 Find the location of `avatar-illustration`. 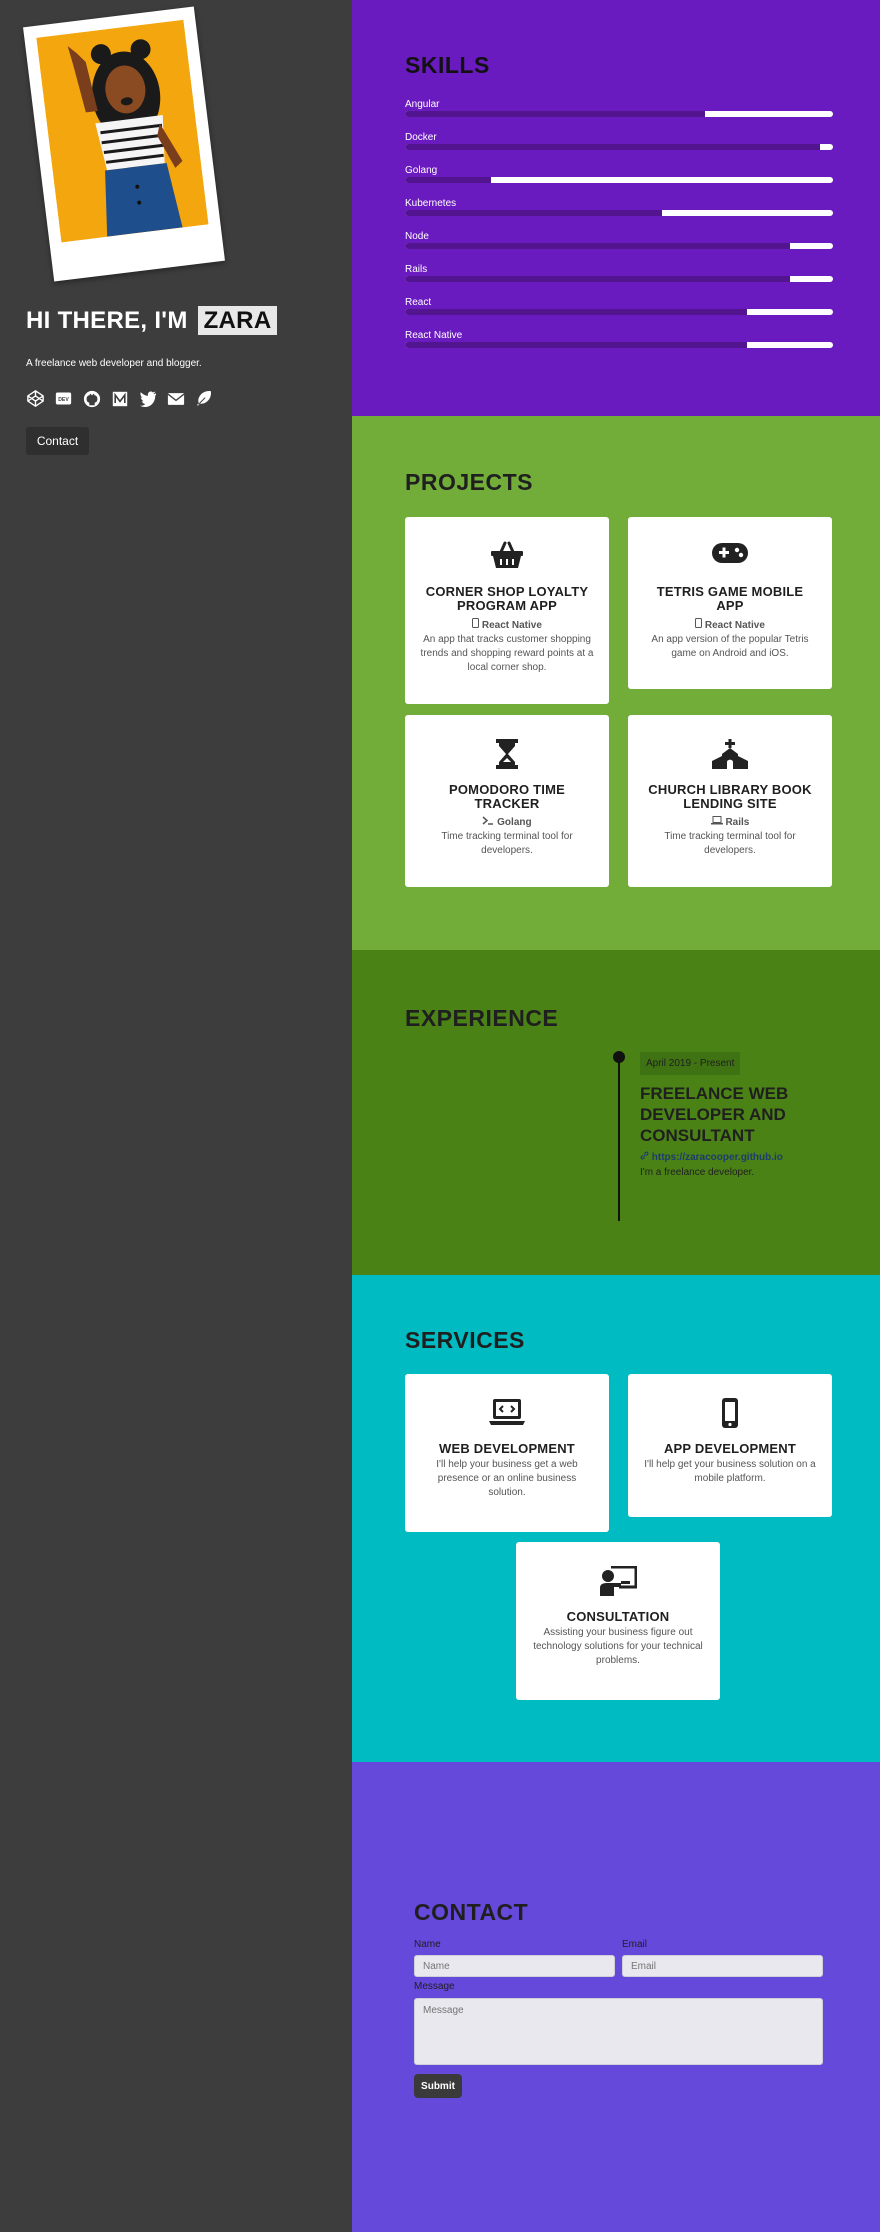

avatar-illustration is located at coordinates (122, 131).